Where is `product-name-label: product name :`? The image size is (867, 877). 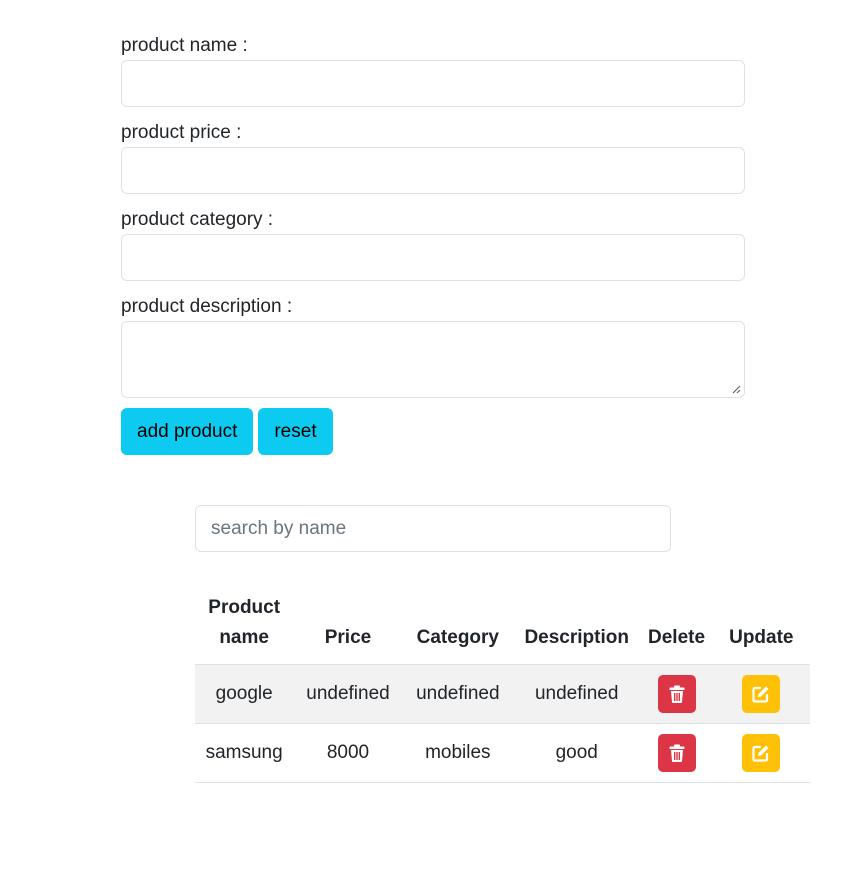 product-name-label: product name : is located at coordinates (184, 45).